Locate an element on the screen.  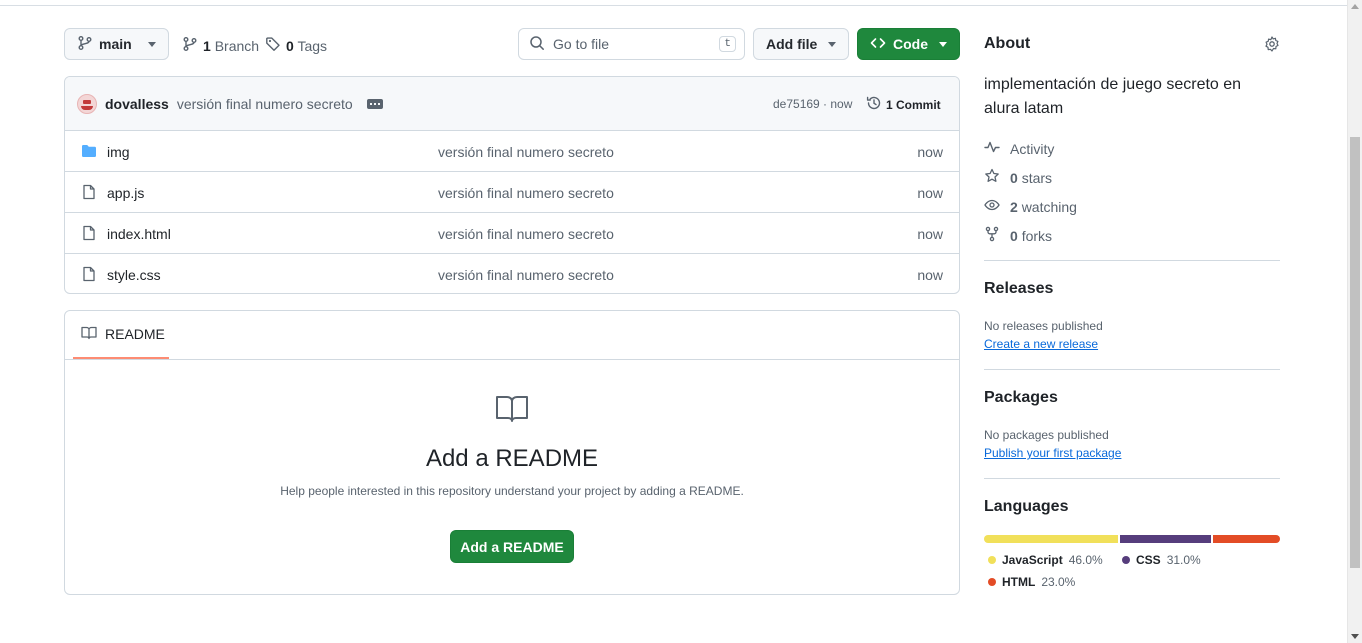
tags-count: 0 is located at coordinates (290, 45).